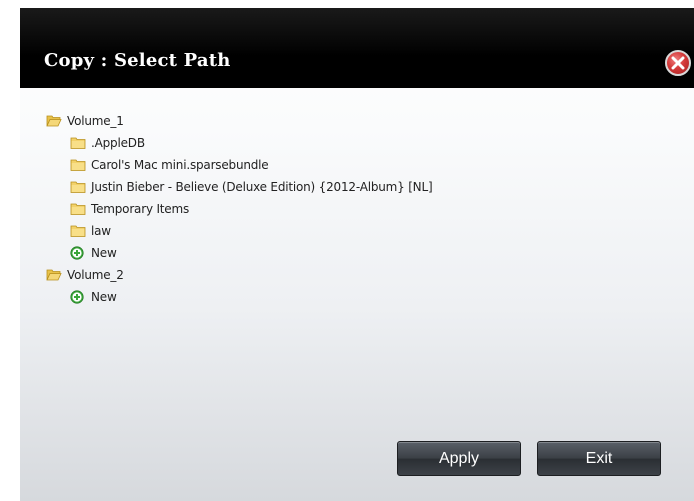 This screenshot has width=694, height=501. I want to click on tree-node-label: Carol's Mac mini.sparsebundle, so click(180, 165).